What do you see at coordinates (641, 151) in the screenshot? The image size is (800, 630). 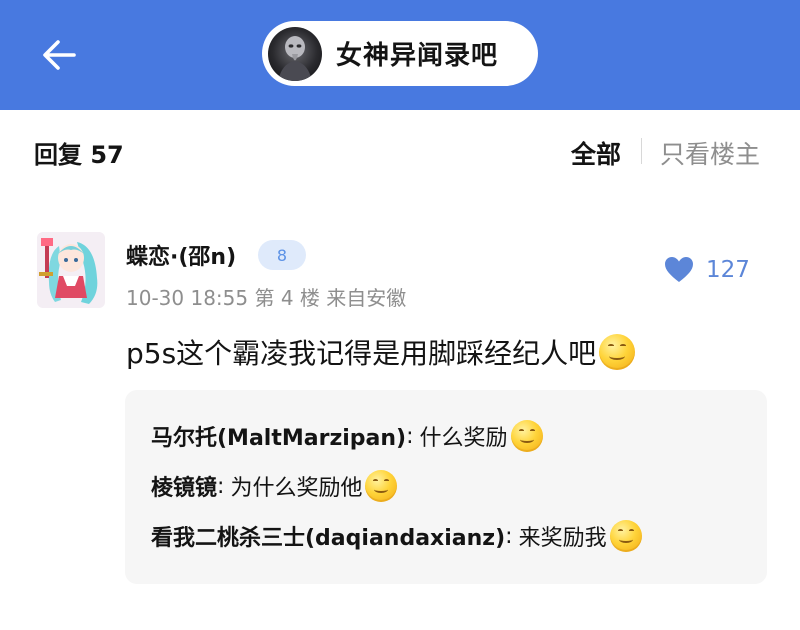 I see `filter-divider` at bounding box center [641, 151].